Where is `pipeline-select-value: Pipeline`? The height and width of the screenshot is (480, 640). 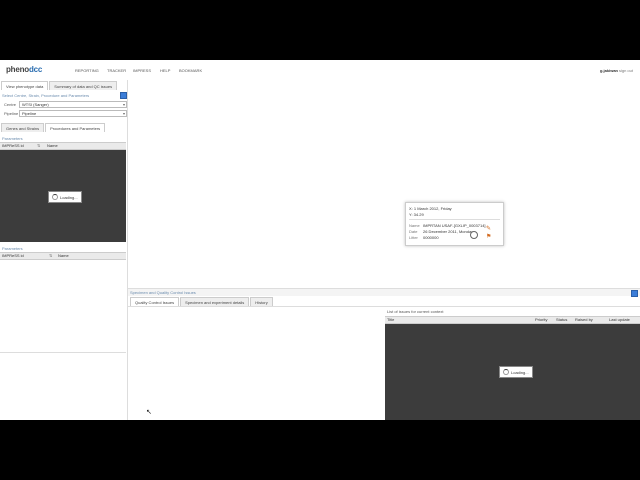
pipeline-select-value: Pipeline is located at coordinates (29, 113).